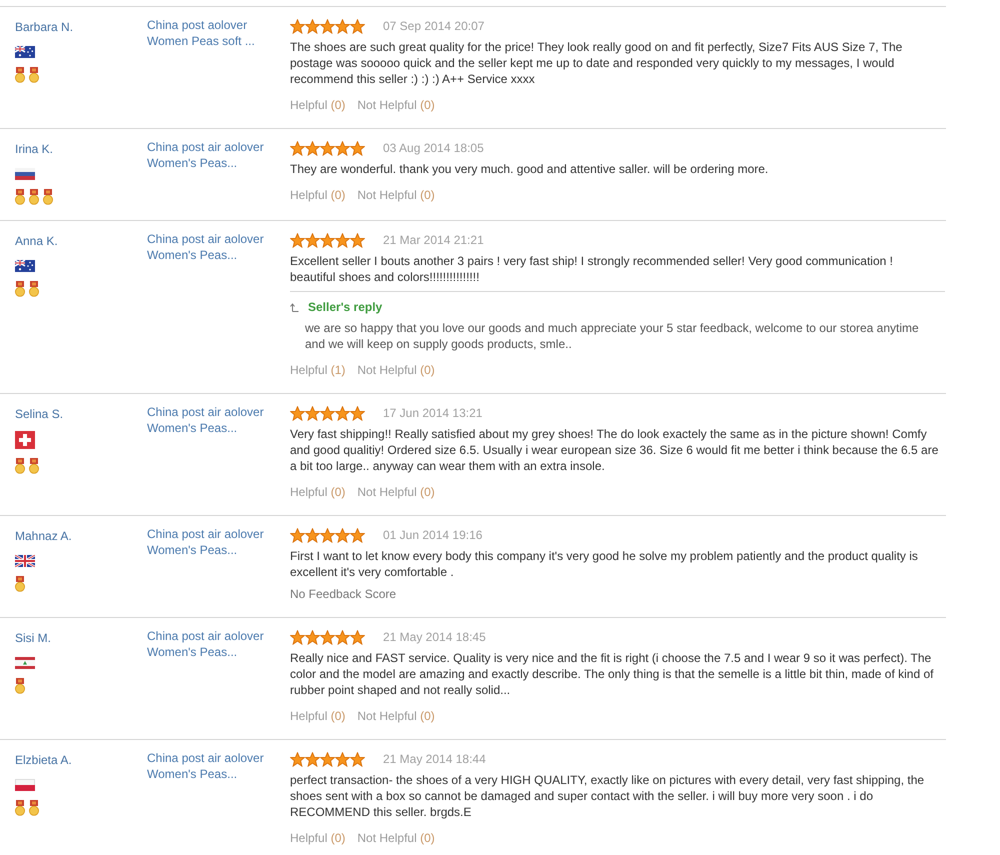  Describe the element at coordinates (604, 564) in the screenshot. I see `review-text: First I want to let know every body this company it's very good he solve my problem patiently and the product quality is excellent it's very comfortable .` at that location.